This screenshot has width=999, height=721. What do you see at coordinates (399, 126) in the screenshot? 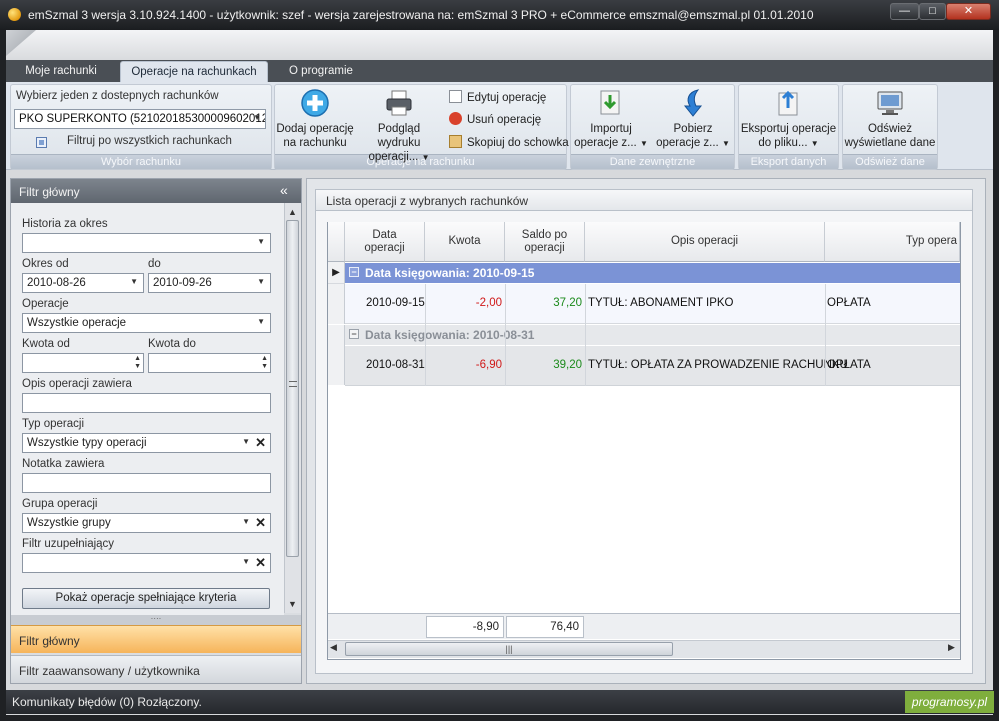
I see `print-preview-button: Podgląd wydruku operacji... ▼` at bounding box center [399, 126].